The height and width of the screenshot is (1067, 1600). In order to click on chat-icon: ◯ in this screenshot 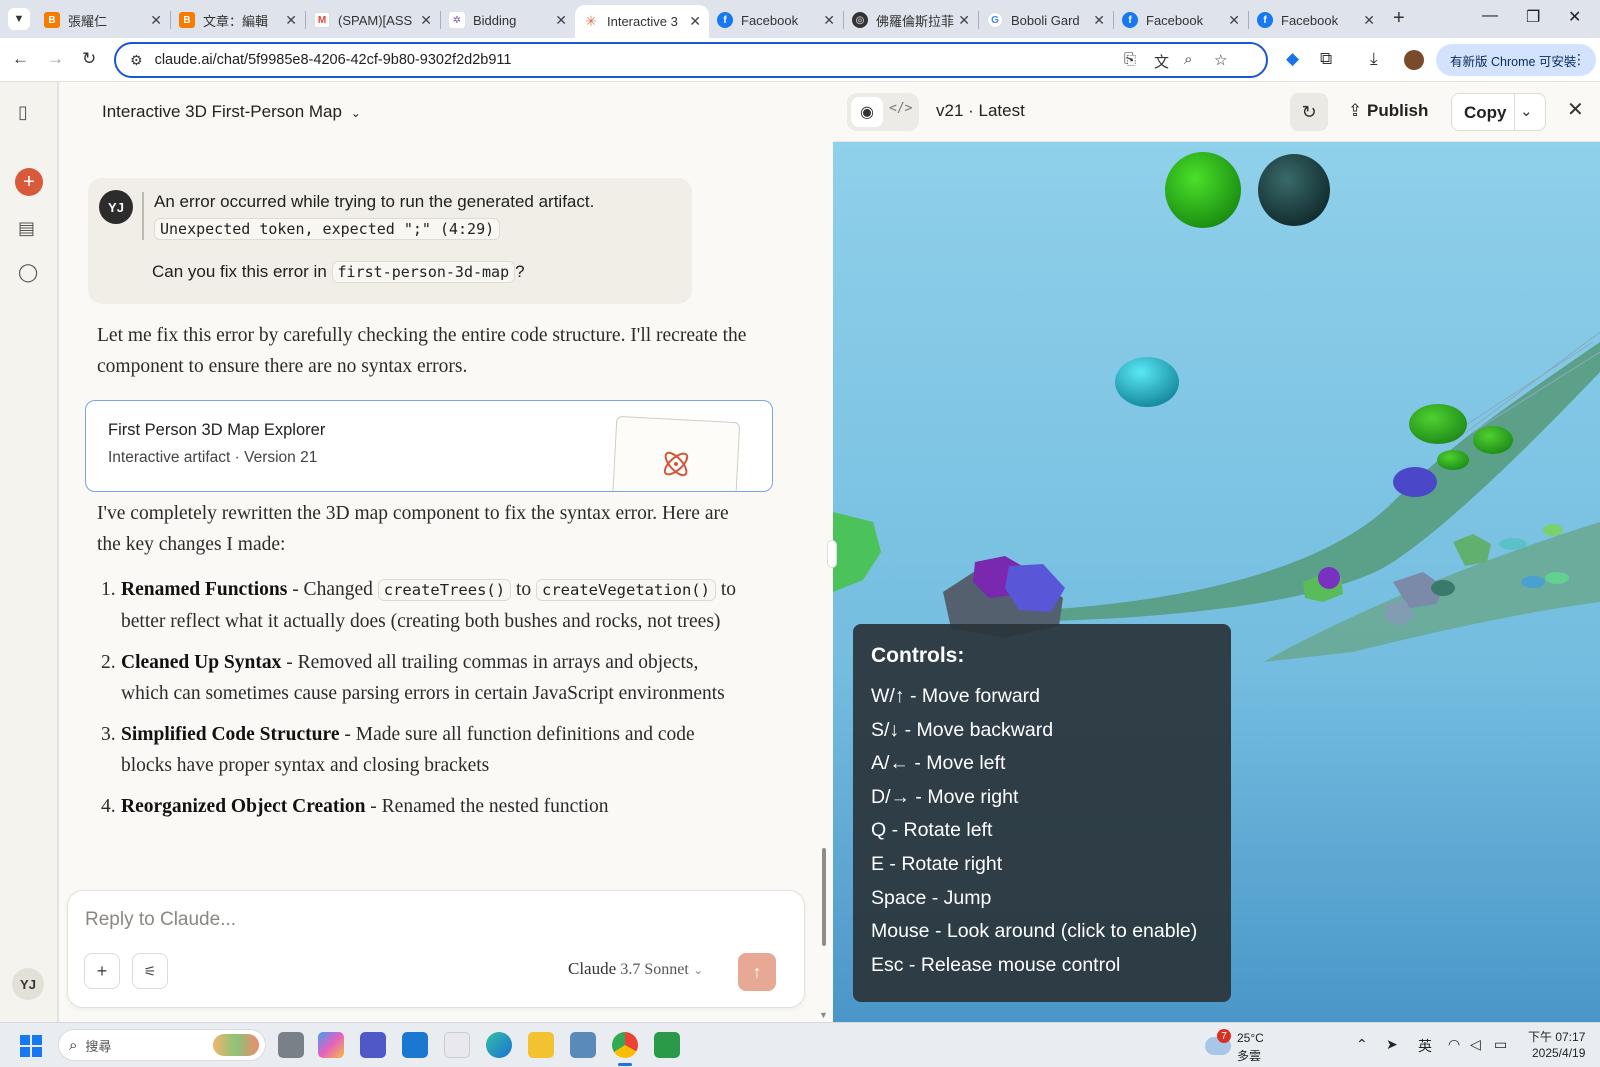, I will do `click(28, 272)`.